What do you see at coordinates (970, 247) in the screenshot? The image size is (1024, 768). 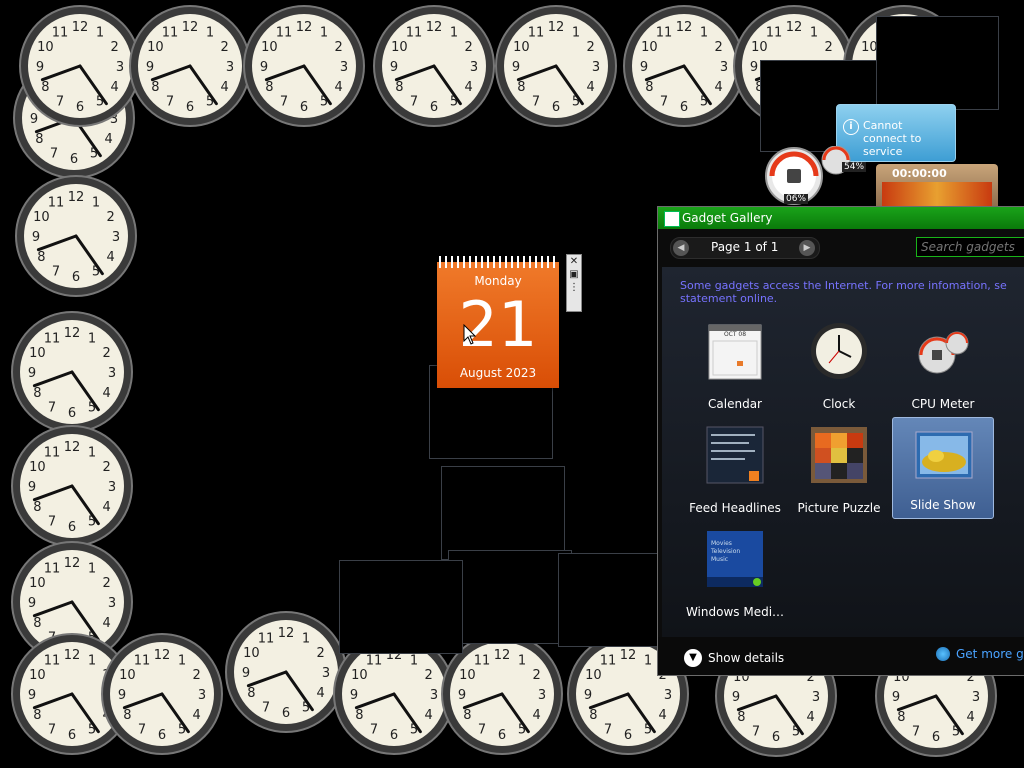 I see `search-gadgets-input` at bounding box center [970, 247].